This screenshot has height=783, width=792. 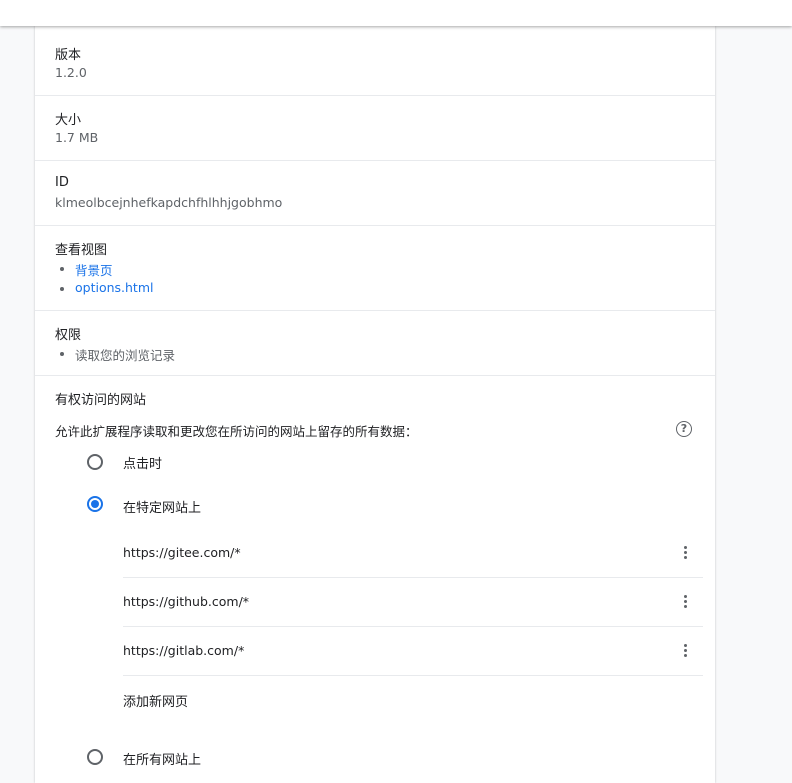 I want to click on site-url: https://gitlab.com/*, so click(x=184, y=650).